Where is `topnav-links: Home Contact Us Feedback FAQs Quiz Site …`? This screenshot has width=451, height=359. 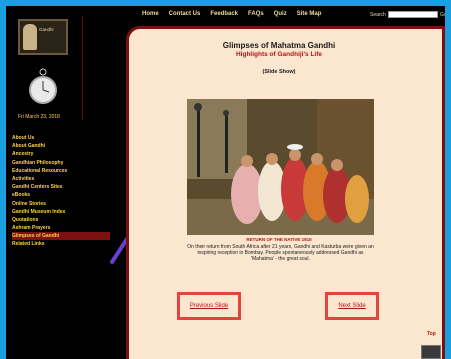
topnav-links: Home Contact Us Feedback FAQs Quiz Site … is located at coordinates (231, 14).